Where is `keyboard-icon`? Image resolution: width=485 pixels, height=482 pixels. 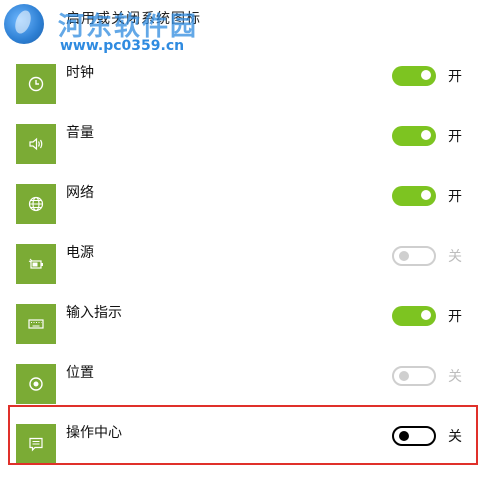 keyboard-icon is located at coordinates (36, 324).